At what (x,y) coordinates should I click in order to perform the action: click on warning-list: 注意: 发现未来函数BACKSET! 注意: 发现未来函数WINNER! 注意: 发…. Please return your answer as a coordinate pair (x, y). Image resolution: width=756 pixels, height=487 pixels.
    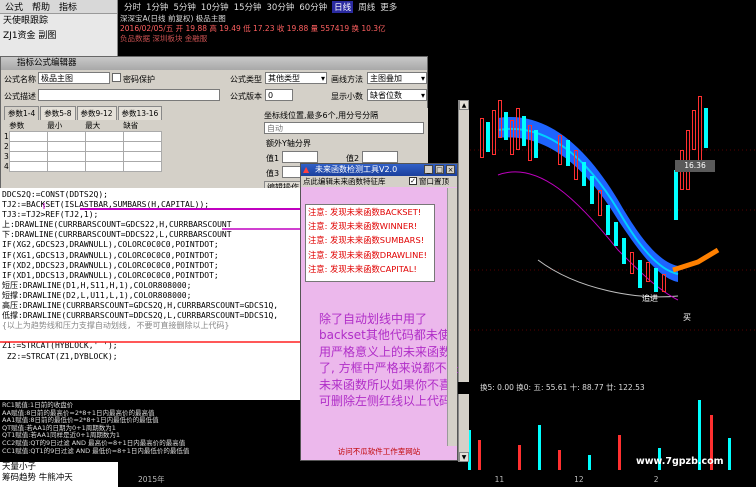
    Looking at the image, I should click on (370, 243).